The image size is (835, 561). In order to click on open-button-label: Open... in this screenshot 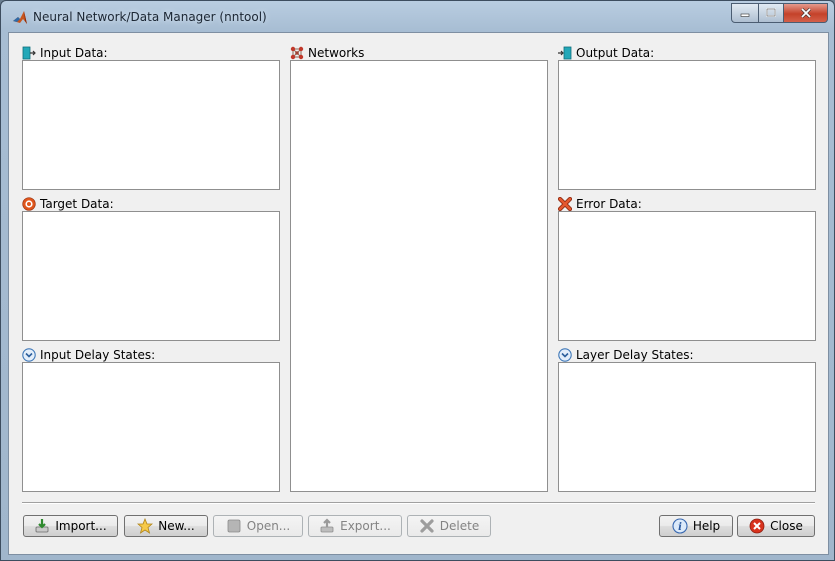, I will do `click(268, 526)`.